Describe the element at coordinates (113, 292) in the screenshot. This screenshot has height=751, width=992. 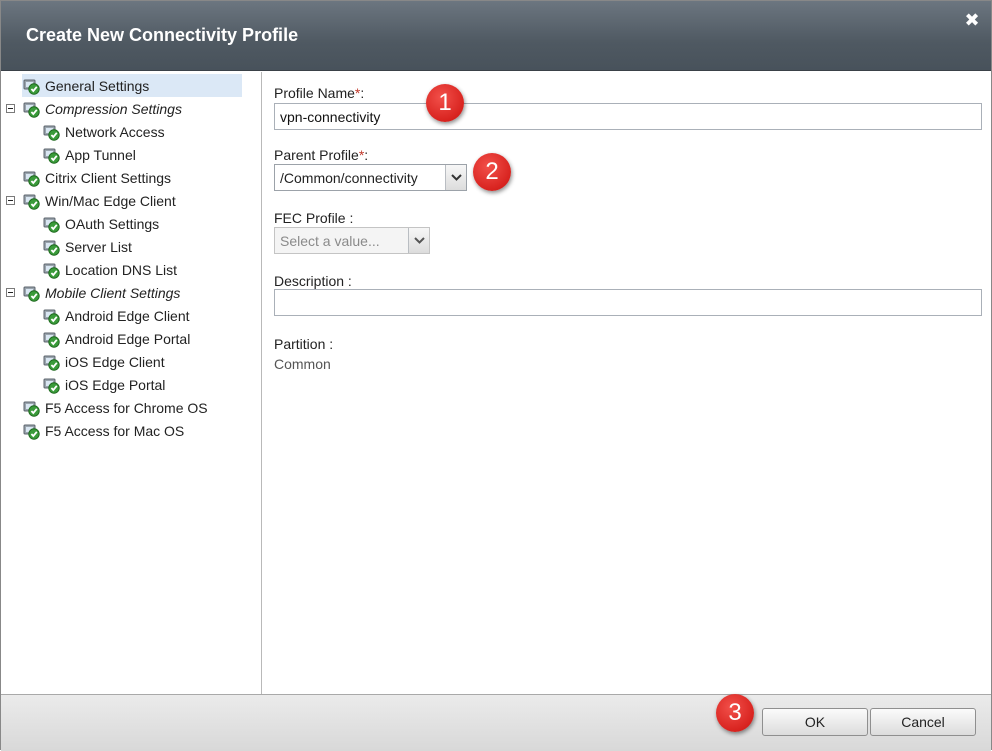
I see `nav-item-label: Mobile Client Settings` at that location.